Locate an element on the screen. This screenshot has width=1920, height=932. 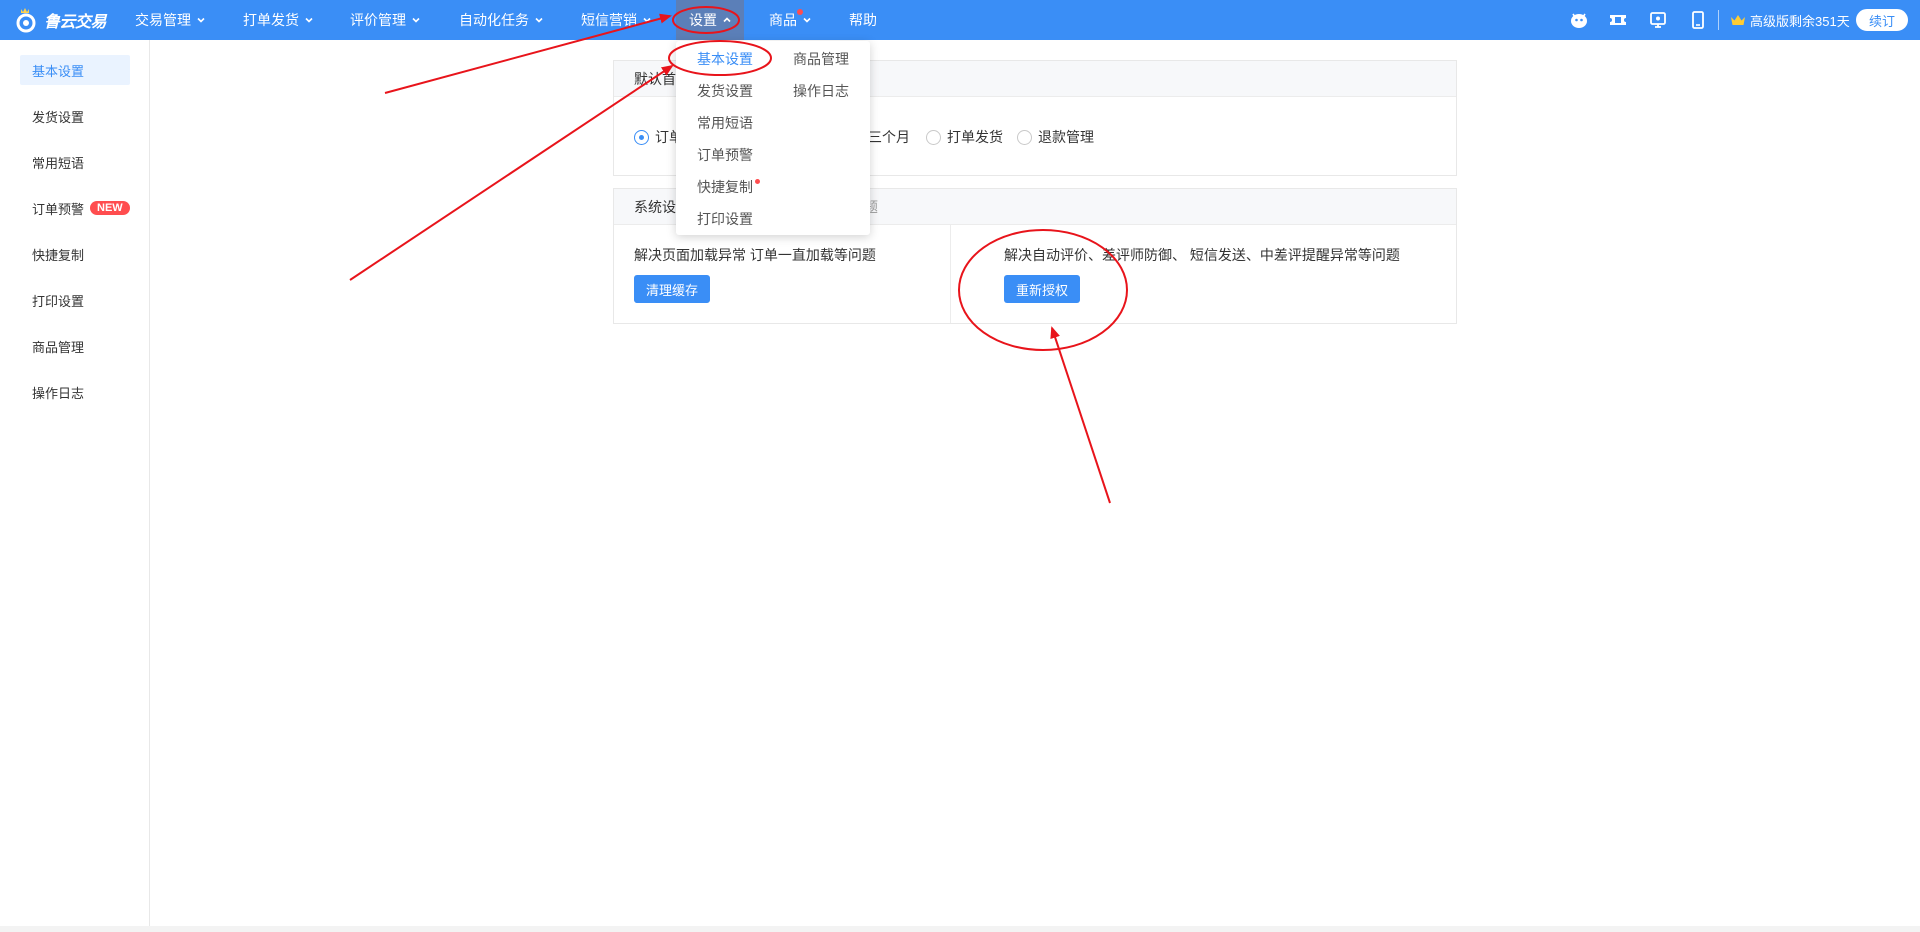
settings-dropdown-menu: 基本设置 商品管理 发货设置 操作日志 常用短语 订单预警 快捷复制 打印设置 is located at coordinates (773, 138).